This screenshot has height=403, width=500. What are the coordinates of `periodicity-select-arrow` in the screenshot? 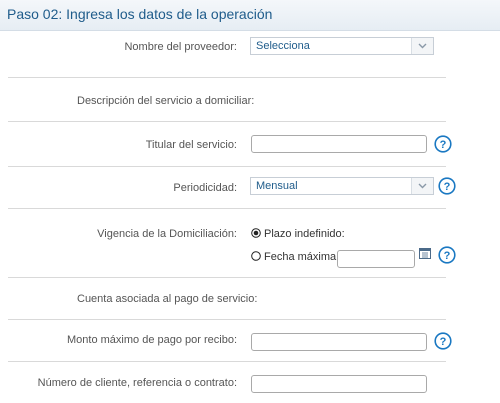 It's located at (422, 186).